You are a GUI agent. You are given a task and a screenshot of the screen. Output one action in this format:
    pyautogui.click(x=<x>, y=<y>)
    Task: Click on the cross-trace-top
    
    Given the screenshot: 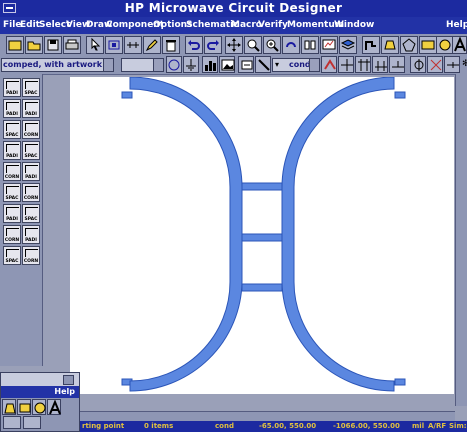 What is the action you would take?
    pyautogui.click(x=262, y=186)
    